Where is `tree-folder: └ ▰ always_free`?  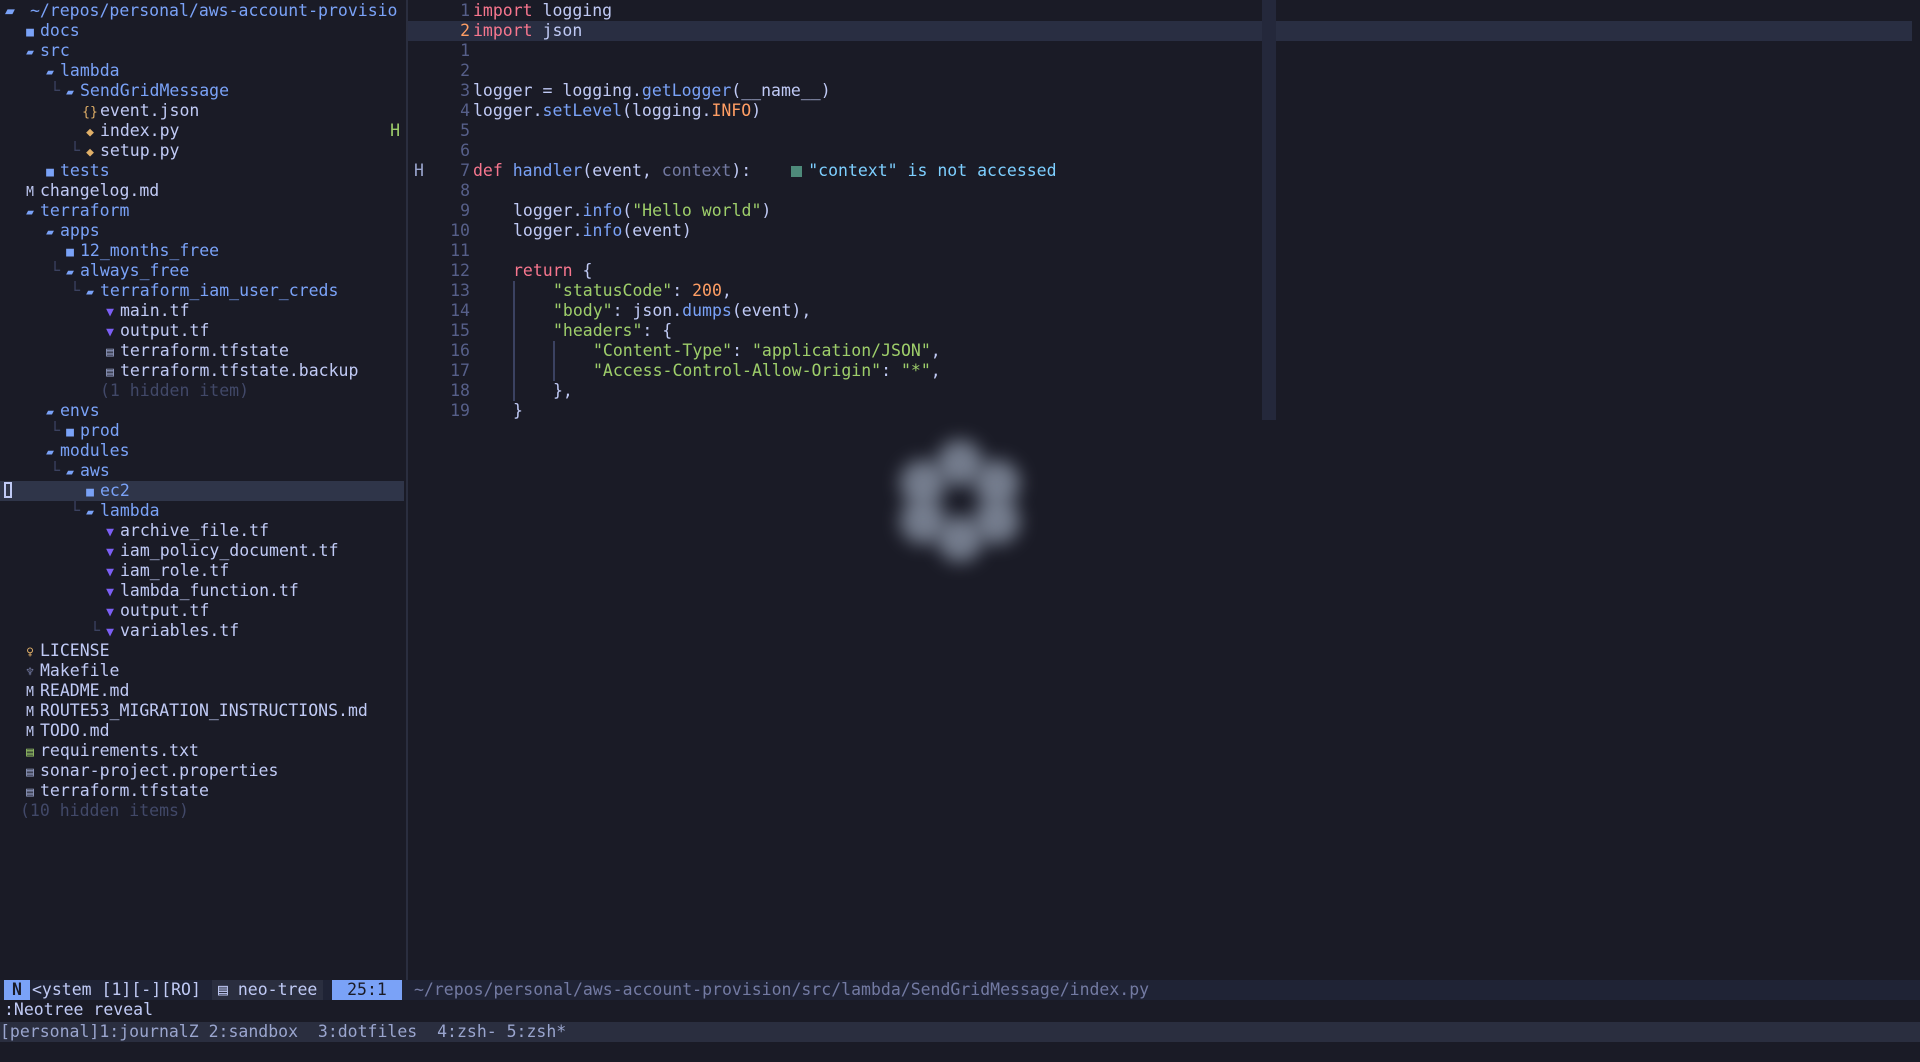
tree-folder: └ ▰ always_free is located at coordinates (202, 271).